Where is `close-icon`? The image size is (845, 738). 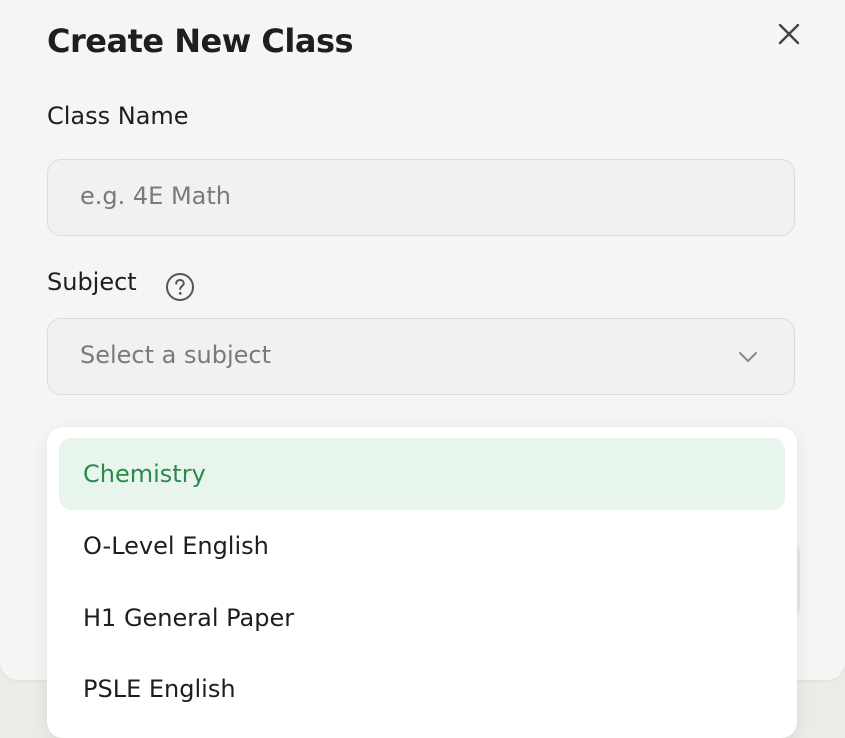 close-icon is located at coordinates (789, 34).